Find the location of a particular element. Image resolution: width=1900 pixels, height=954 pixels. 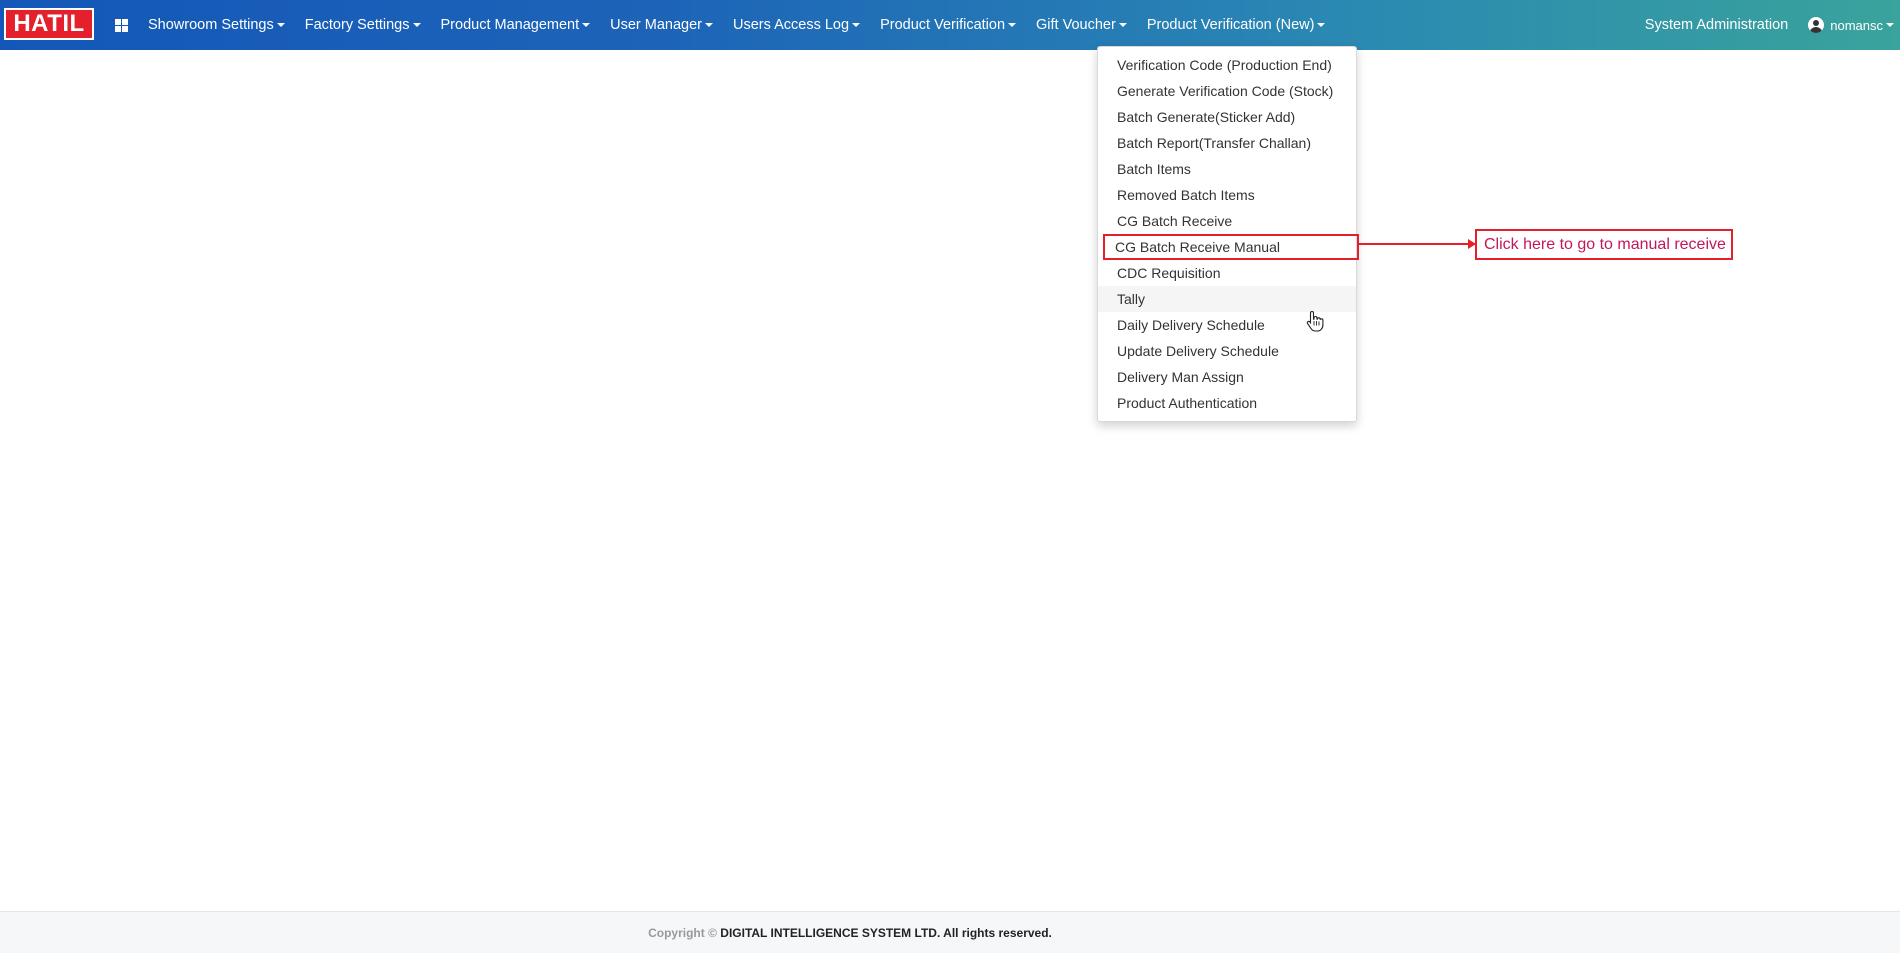

nav-users-access-log: Users Access Log is located at coordinates (796, 25).